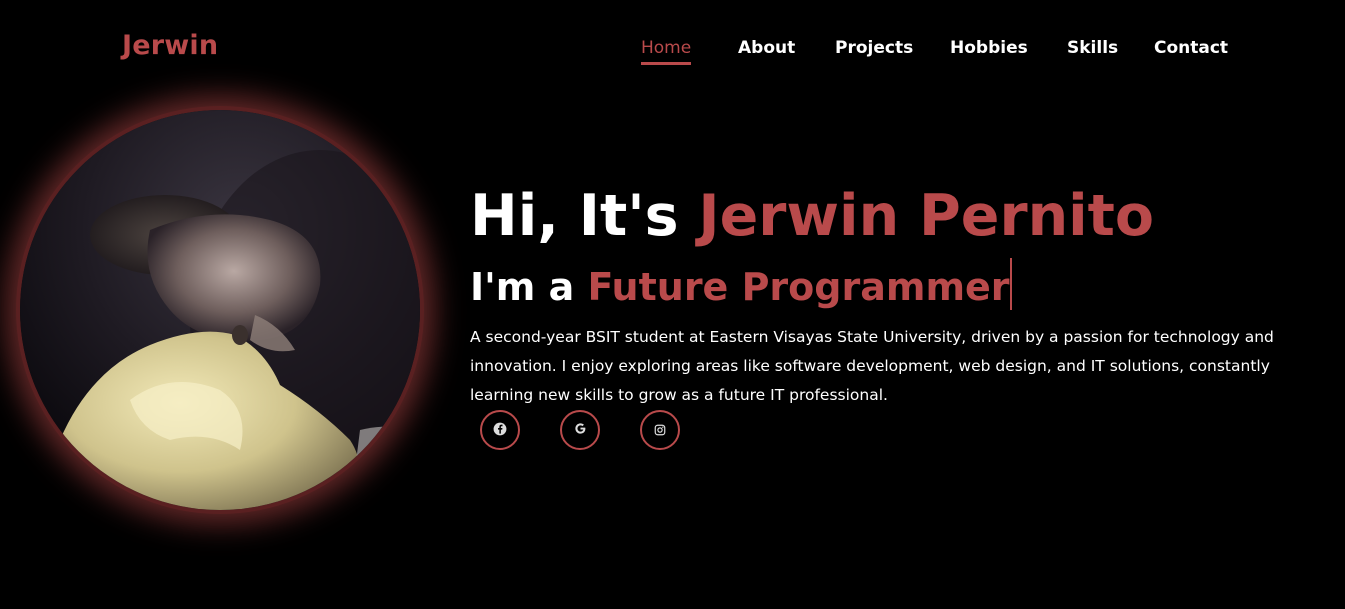 Image resolution: width=1345 pixels, height=609 pixels. Describe the element at coordinates (529, 287) in the screenshot. I see `hero-role-prefix: I'm a` at that location.